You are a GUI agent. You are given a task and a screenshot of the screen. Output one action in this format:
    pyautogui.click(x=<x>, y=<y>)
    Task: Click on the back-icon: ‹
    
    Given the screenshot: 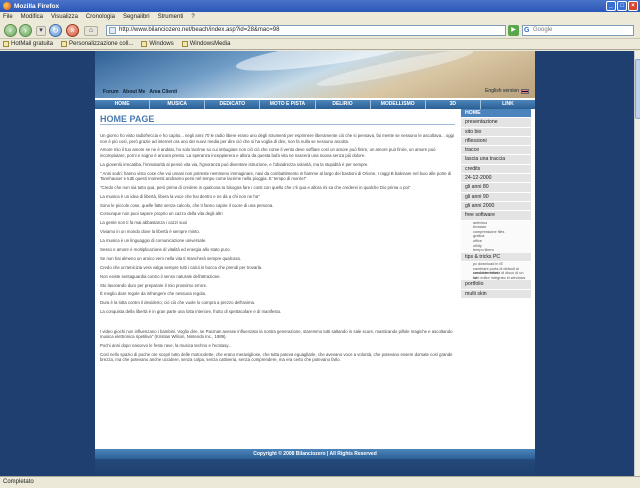 What is the action you would take?
    pyautogui.click(x=10, y=30)
    